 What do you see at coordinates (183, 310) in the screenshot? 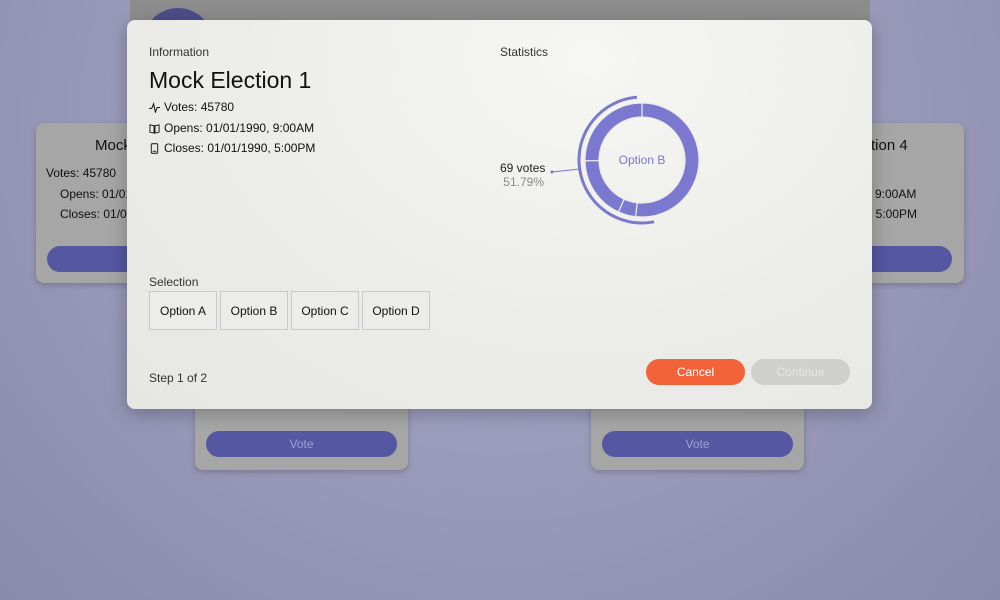
I see `option-a-button: Option A` at bounding box center [183, 310].